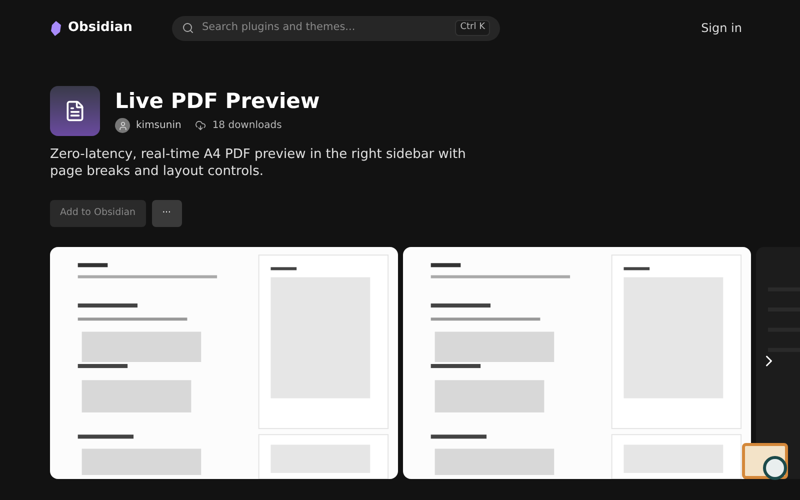 The width and height of the screenshot is (800, 500). I want to click on plugin-description: Zero-latency, real-time A4 PDF preview in the right sidebar with page breaks and layout controls., so click(258, 163).